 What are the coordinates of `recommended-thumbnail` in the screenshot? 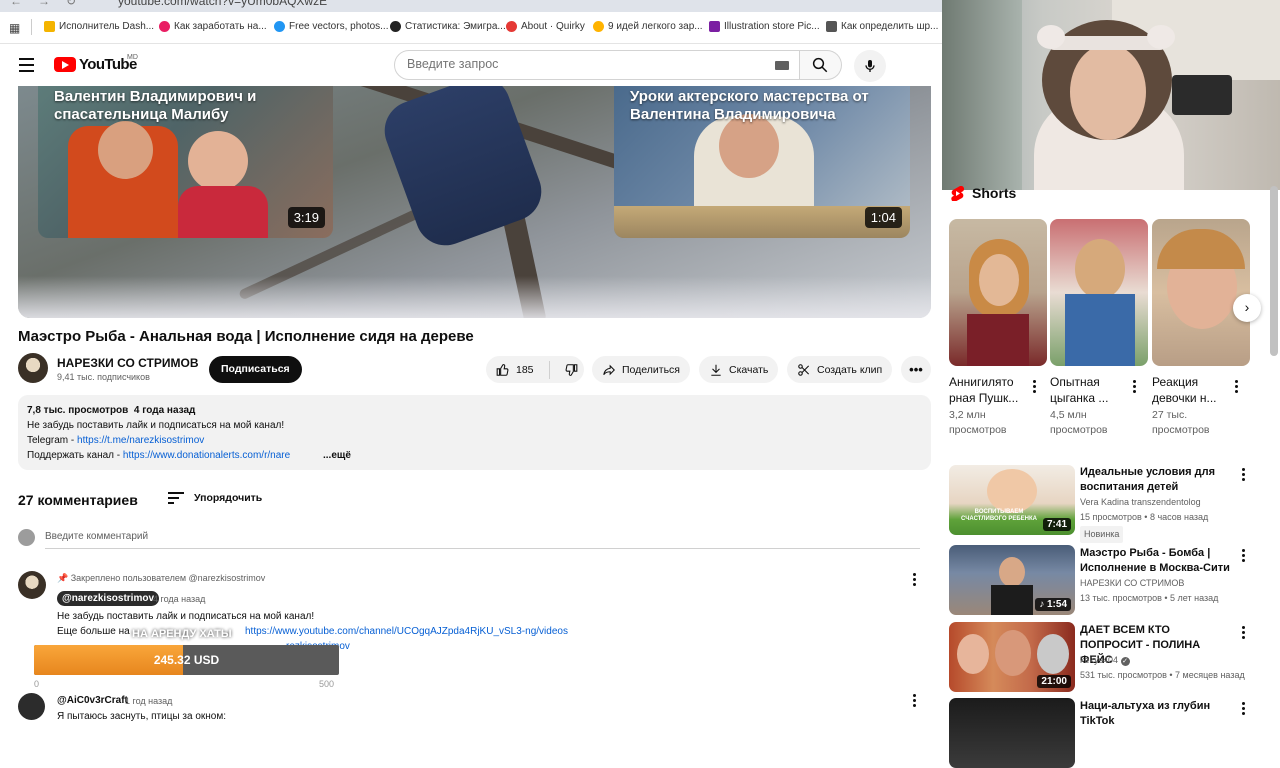 It's located at (1012, 733).